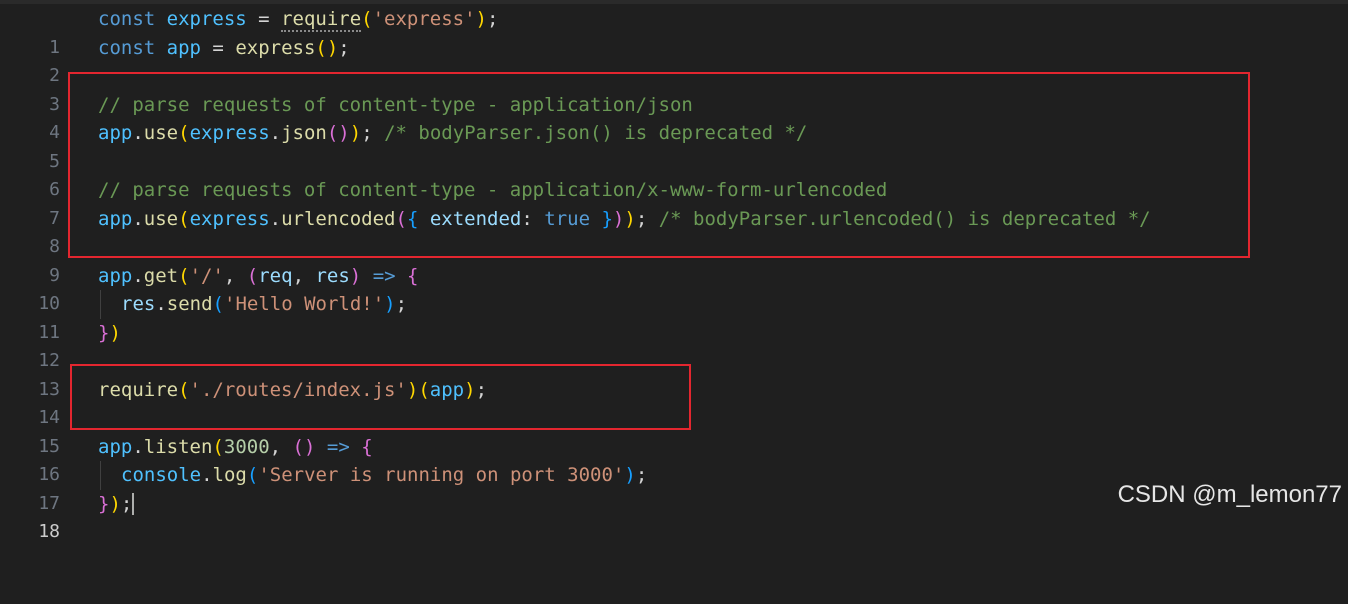  I want to click on text-cursor, so click(133, 504).